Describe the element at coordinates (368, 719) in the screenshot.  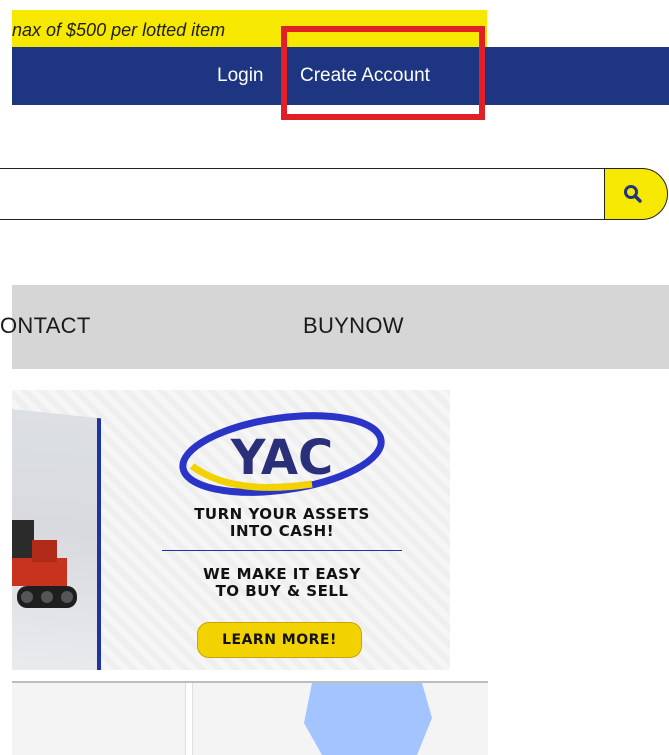
I see `map-region-shape` at that location.